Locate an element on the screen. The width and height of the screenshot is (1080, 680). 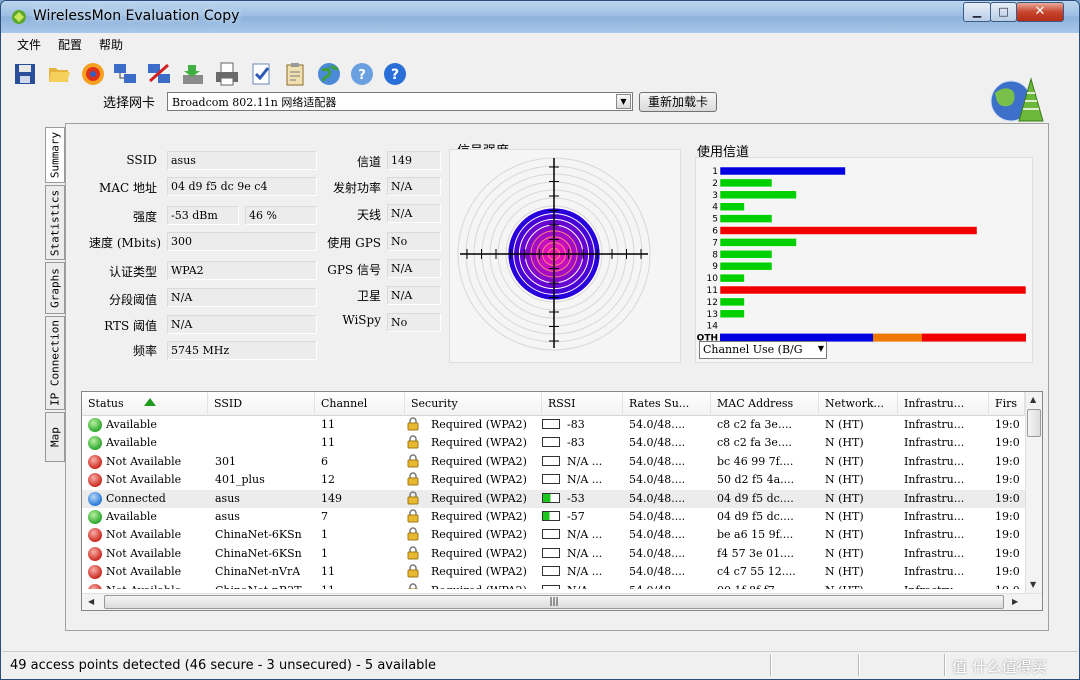
signal-strength-panel is located at coordinates (565, 256).